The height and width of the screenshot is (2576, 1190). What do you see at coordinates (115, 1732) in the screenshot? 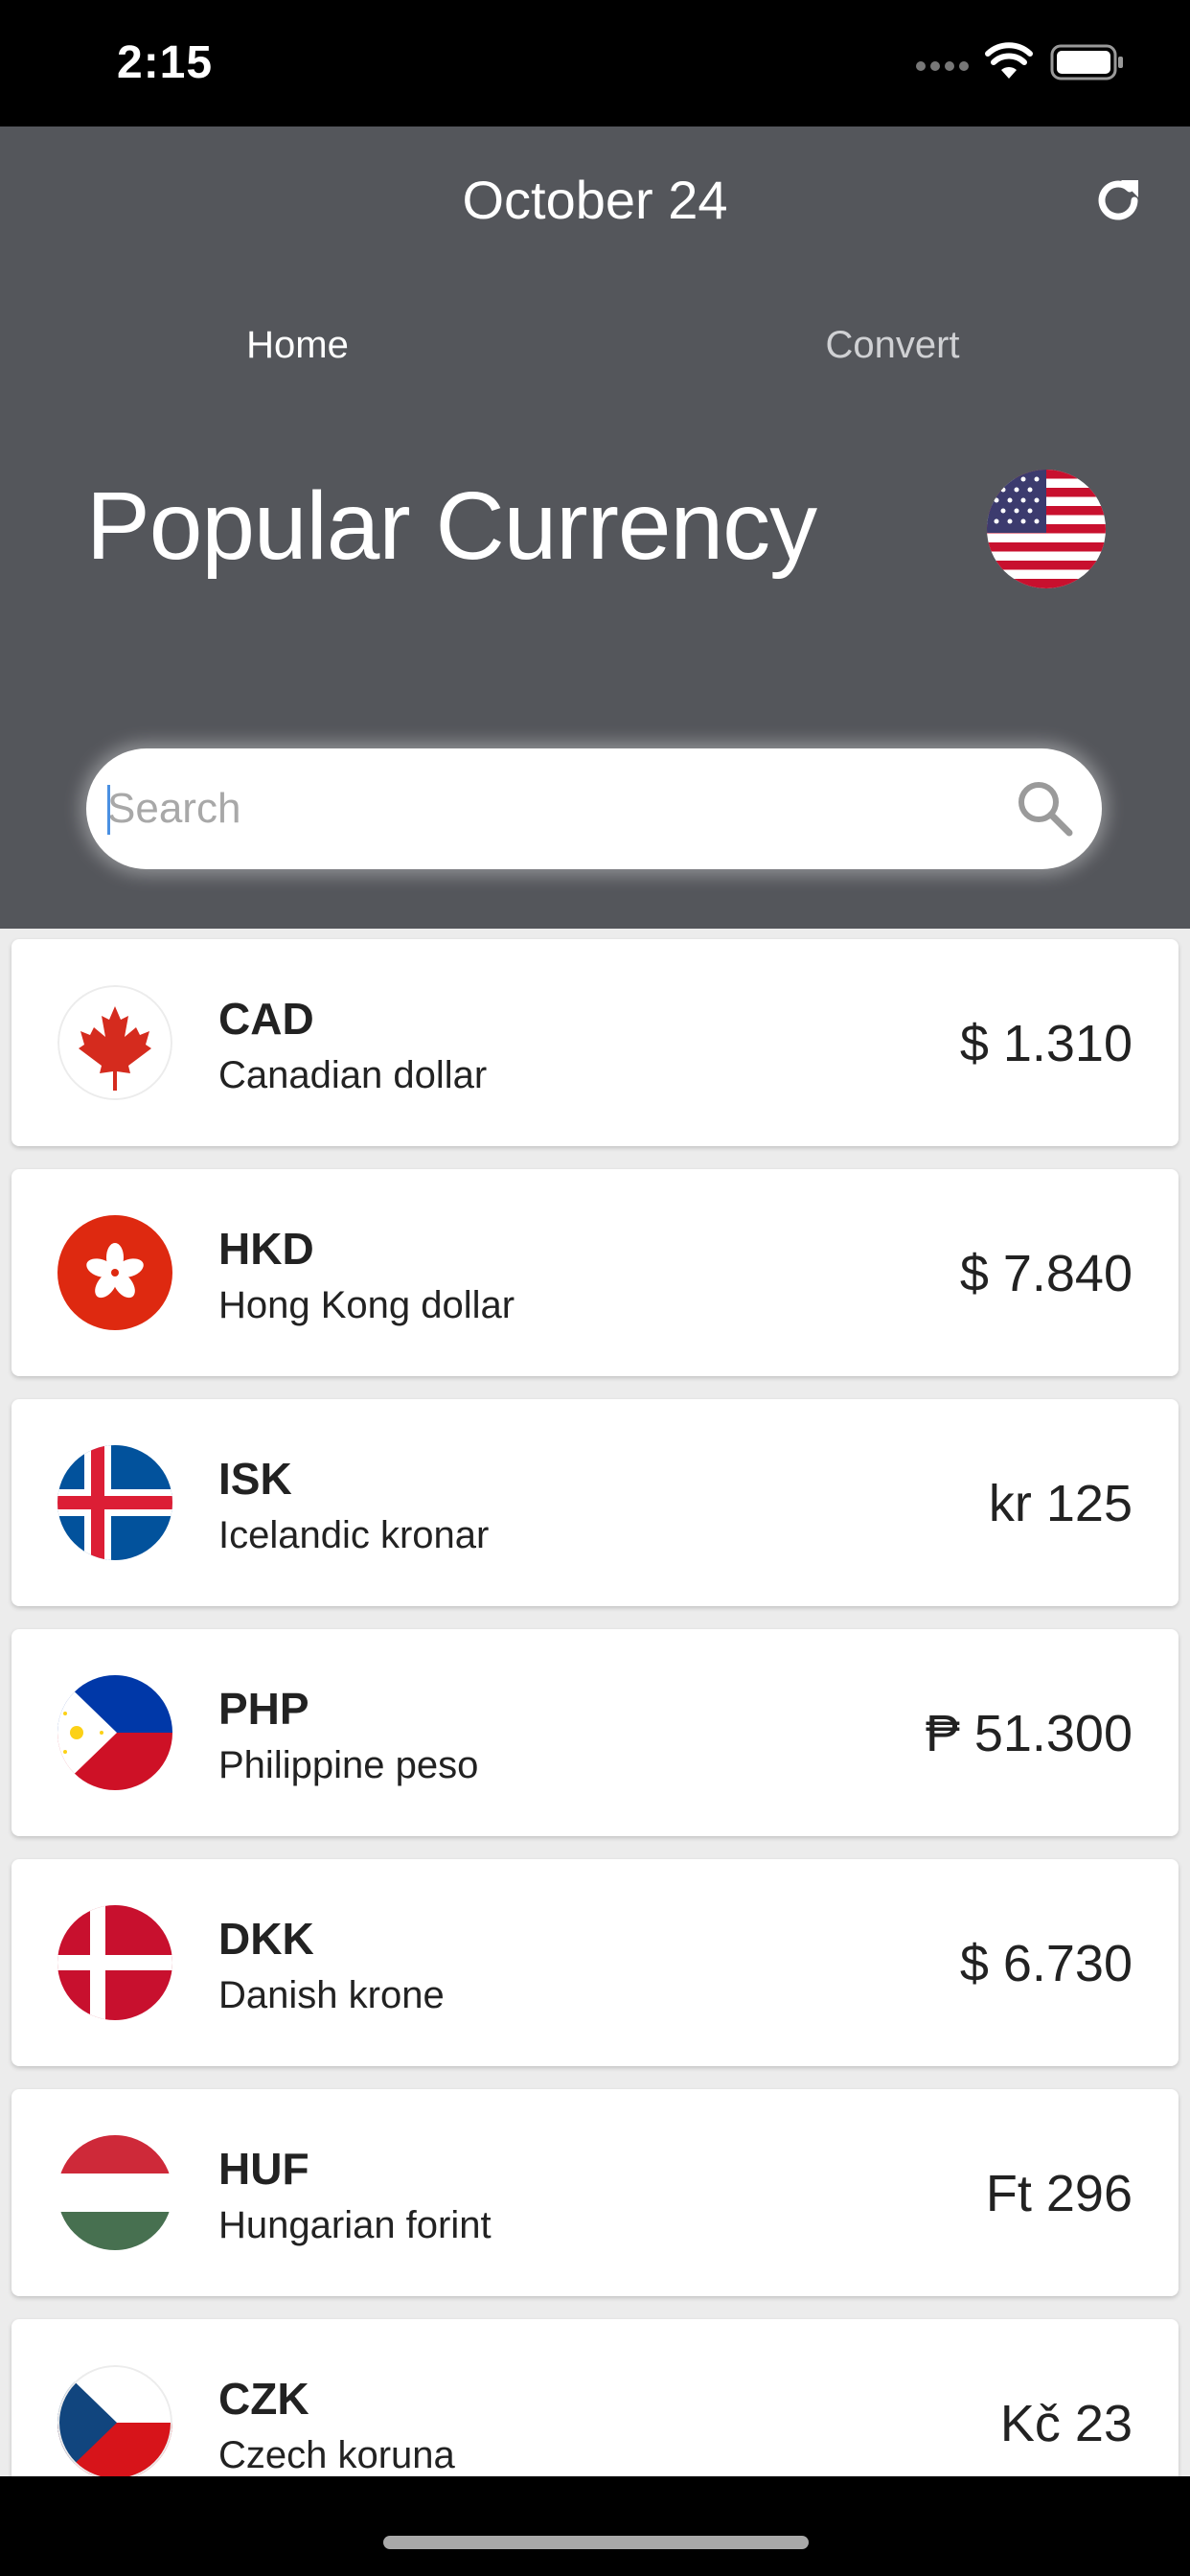
I see `philippines-flag-icon` at bounding box center [115, 1732].